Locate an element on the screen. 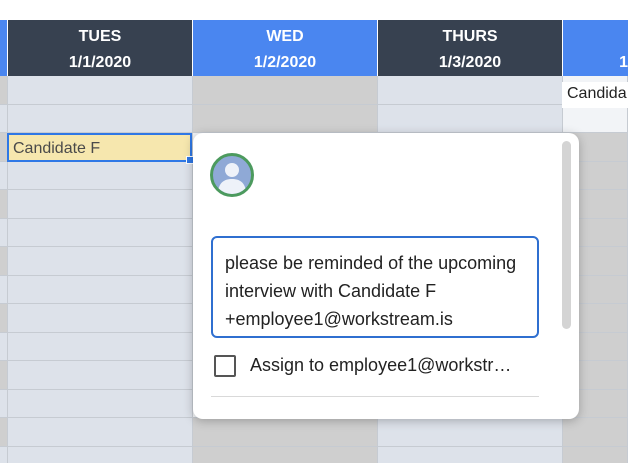 Image resolution: width=628 pixels, height=463 pixels. cell-candidate-partial: Candida is located at coordinates (595, 95).